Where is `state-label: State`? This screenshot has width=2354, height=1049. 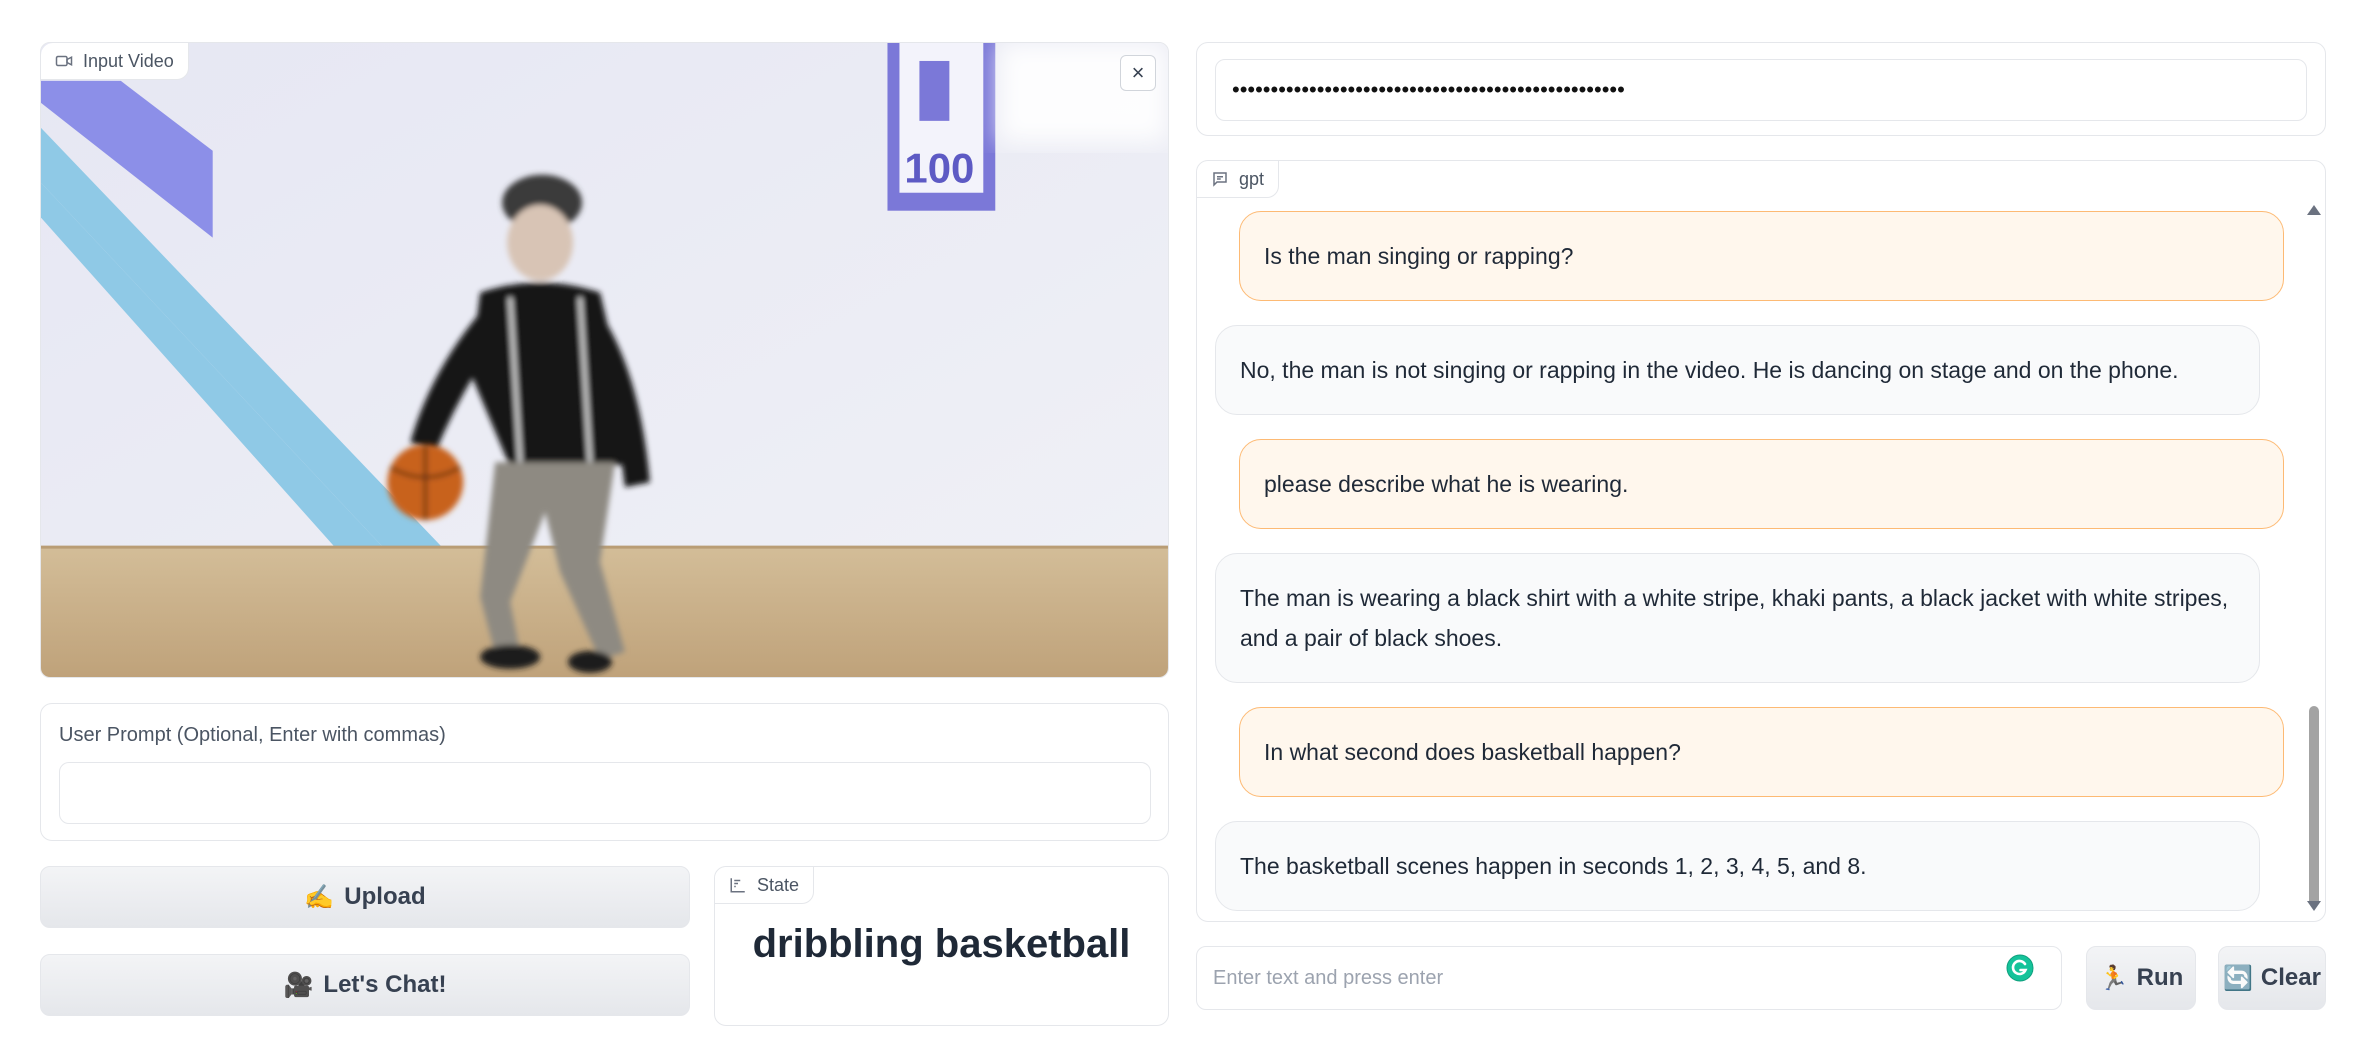
state-label: State is located at coordinates (778, 884).